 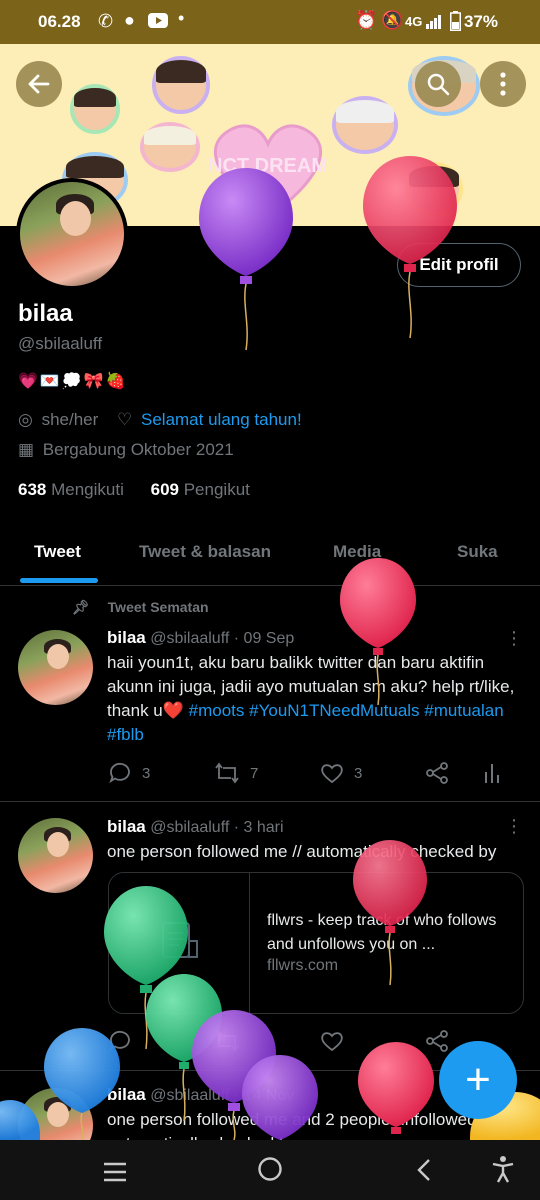 I want to click on accessibility-button, so click(x=503, y=1172).